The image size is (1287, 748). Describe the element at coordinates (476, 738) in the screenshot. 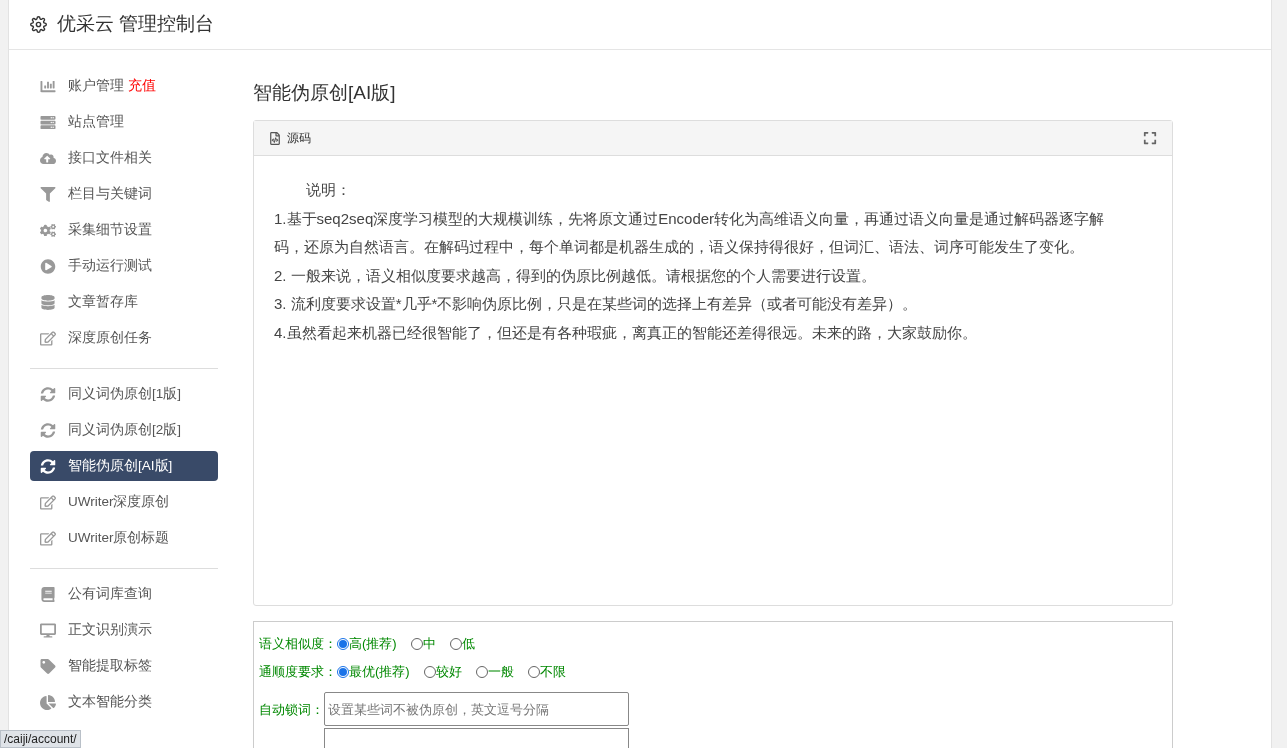

I see `text-area` at that location.